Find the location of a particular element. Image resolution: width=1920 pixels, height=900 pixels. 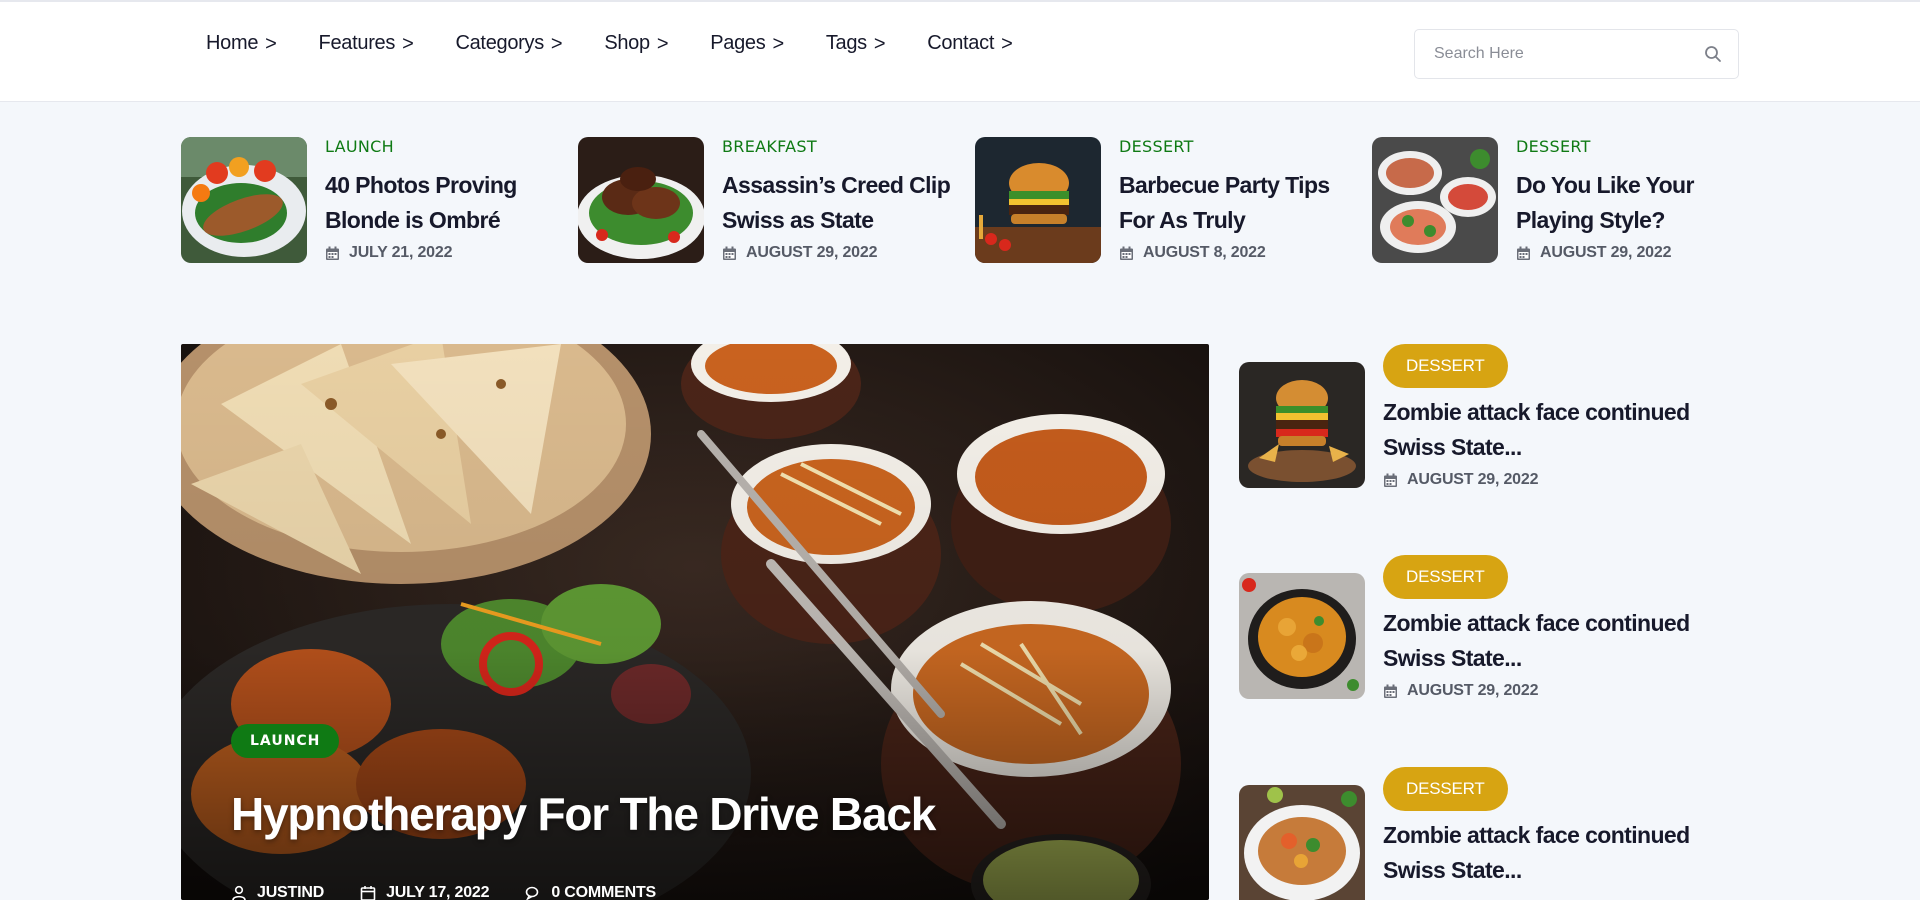

nav-label: Shop is located at coordinates (627, 43).